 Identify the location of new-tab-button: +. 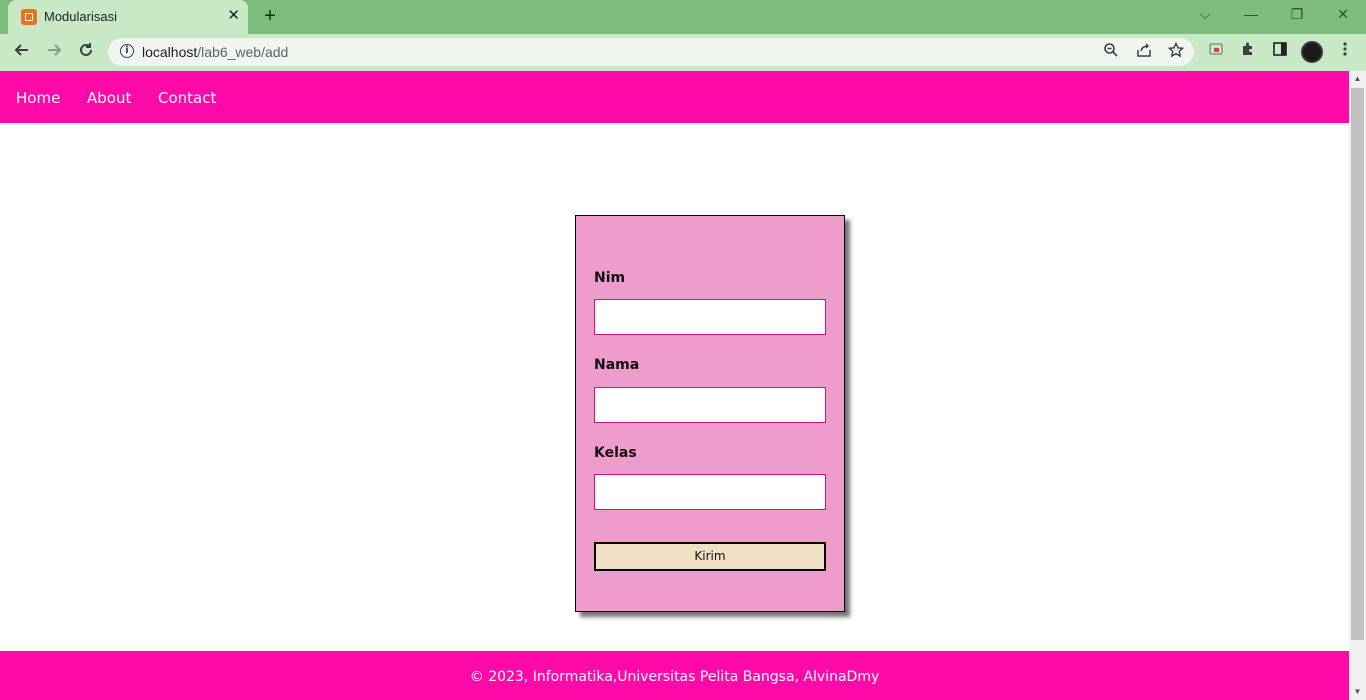
(270, 16).